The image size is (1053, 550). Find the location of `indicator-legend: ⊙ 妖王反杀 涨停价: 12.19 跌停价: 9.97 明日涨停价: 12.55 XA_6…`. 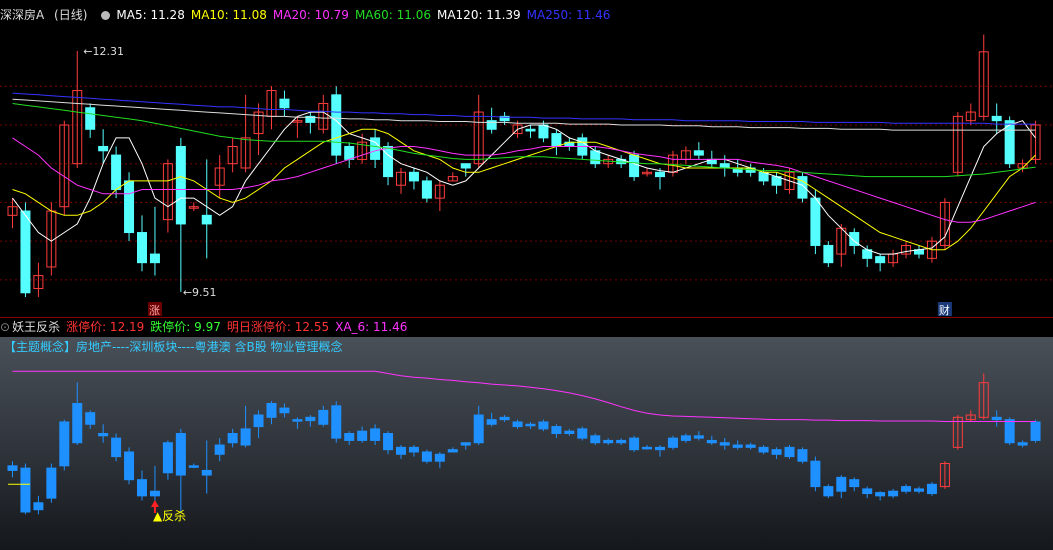

indicator-legend: ⊙ 妖王反杀 涨停价: 12.19 跌停价: 9.97 明日涨停价: 12.55 XA_6… is located at coordinates (526, 327).